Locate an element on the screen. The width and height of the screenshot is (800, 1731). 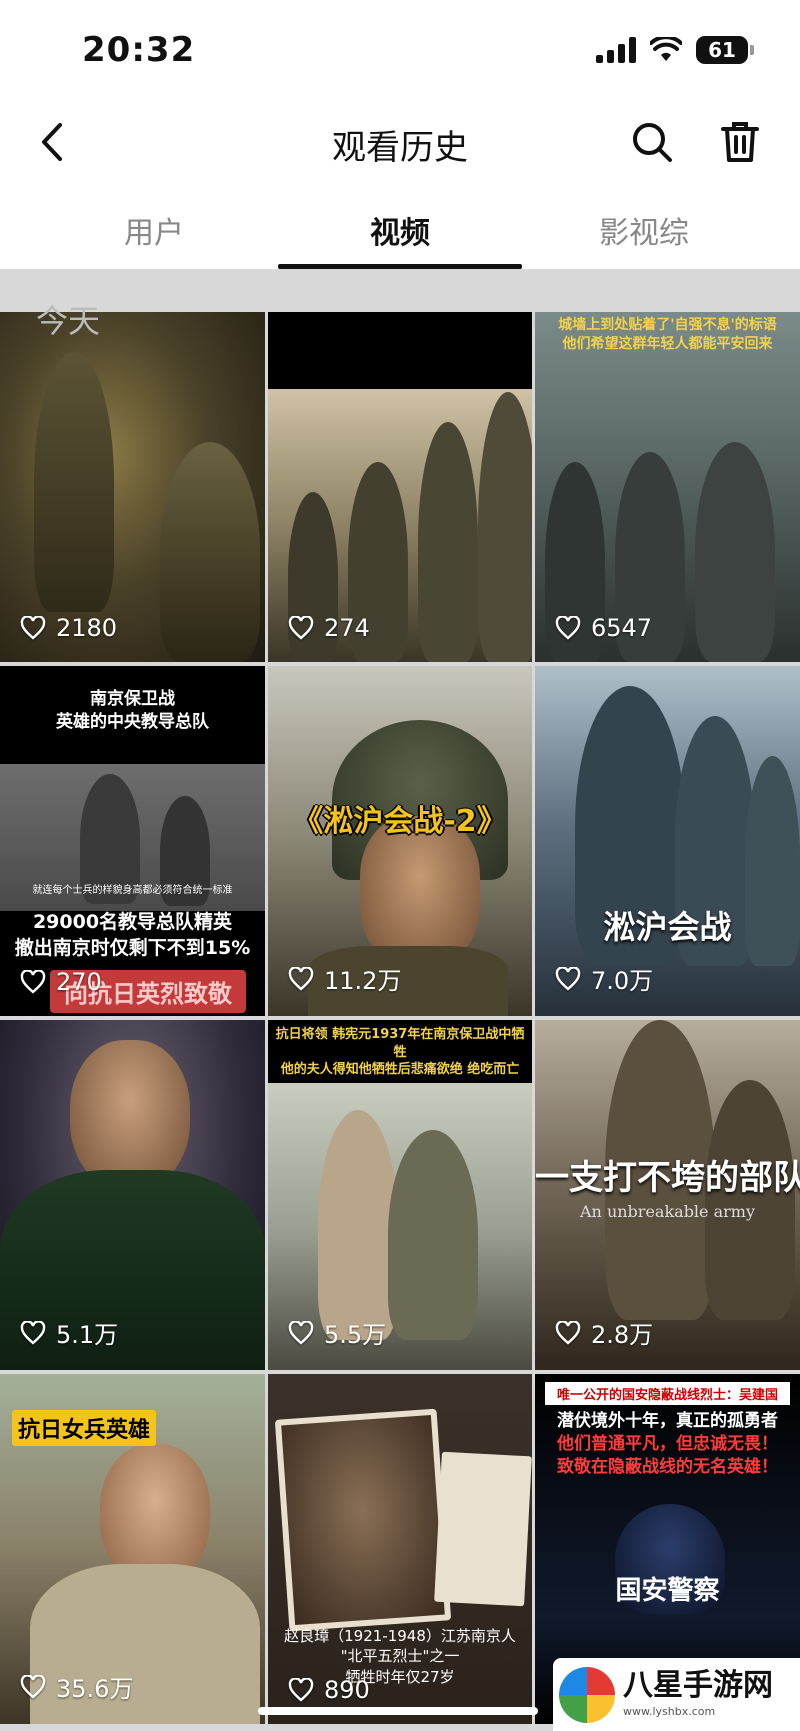
video-caption: An unbreakable army is located at coordinates (667, 1211).